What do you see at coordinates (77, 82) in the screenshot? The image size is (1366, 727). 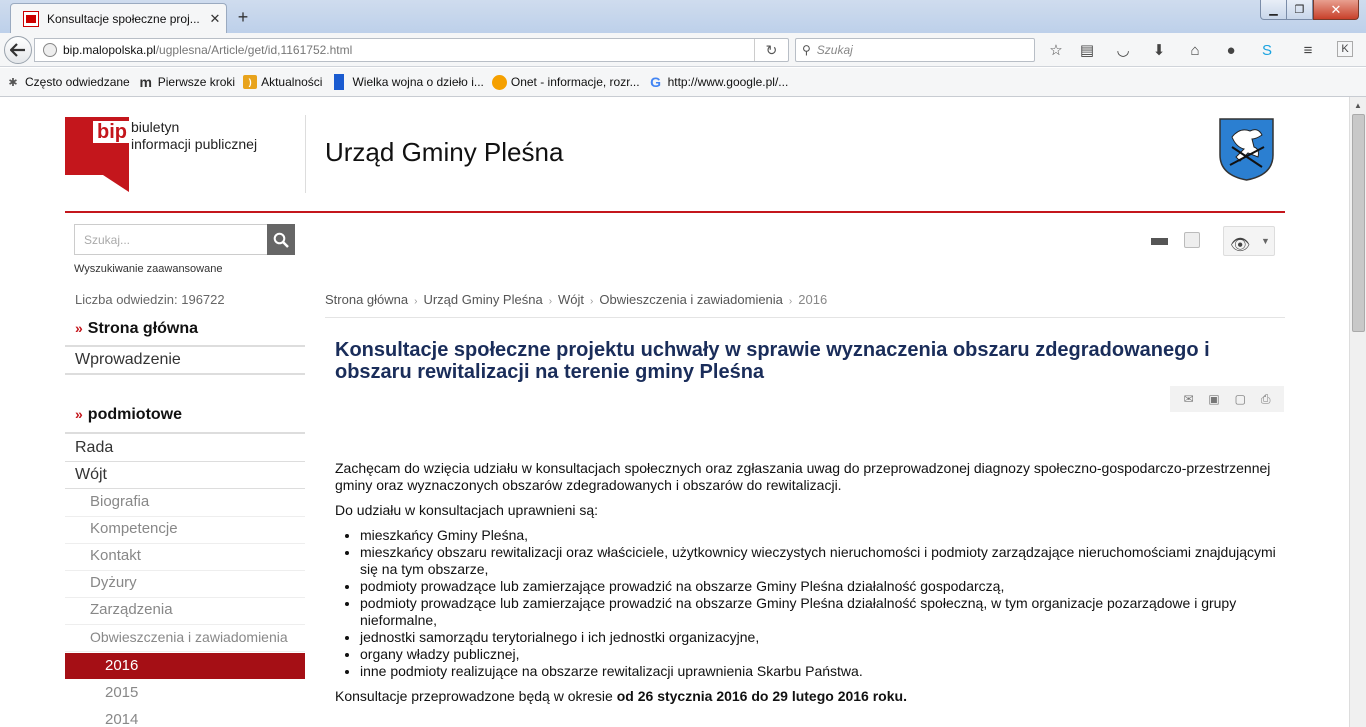 I see `bookmark-label: Często odwiedzane` at bounding box center [77, 82].